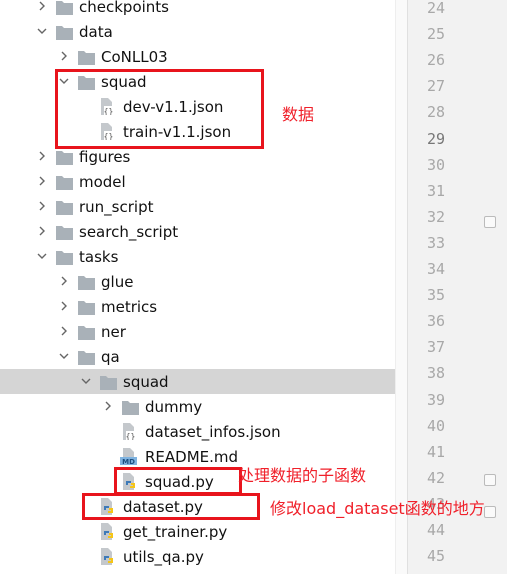 The width and height of the screenshot is (507, 574). What do you see at coordinates (435, 164) in the screenshot?
I see `line-number: 30` at bounding box center [435, 164].